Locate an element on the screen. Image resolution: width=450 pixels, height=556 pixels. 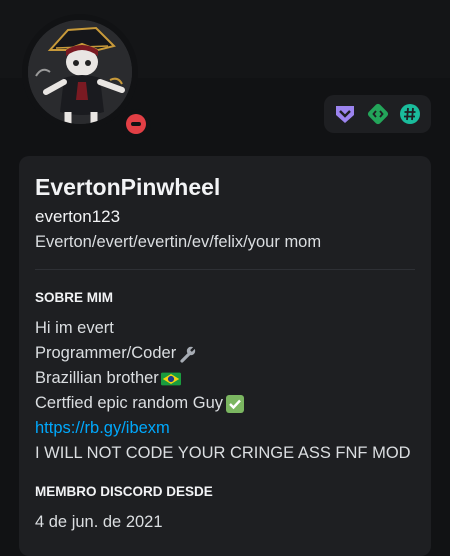
dnd-bar is located at coordinates (136, 124).